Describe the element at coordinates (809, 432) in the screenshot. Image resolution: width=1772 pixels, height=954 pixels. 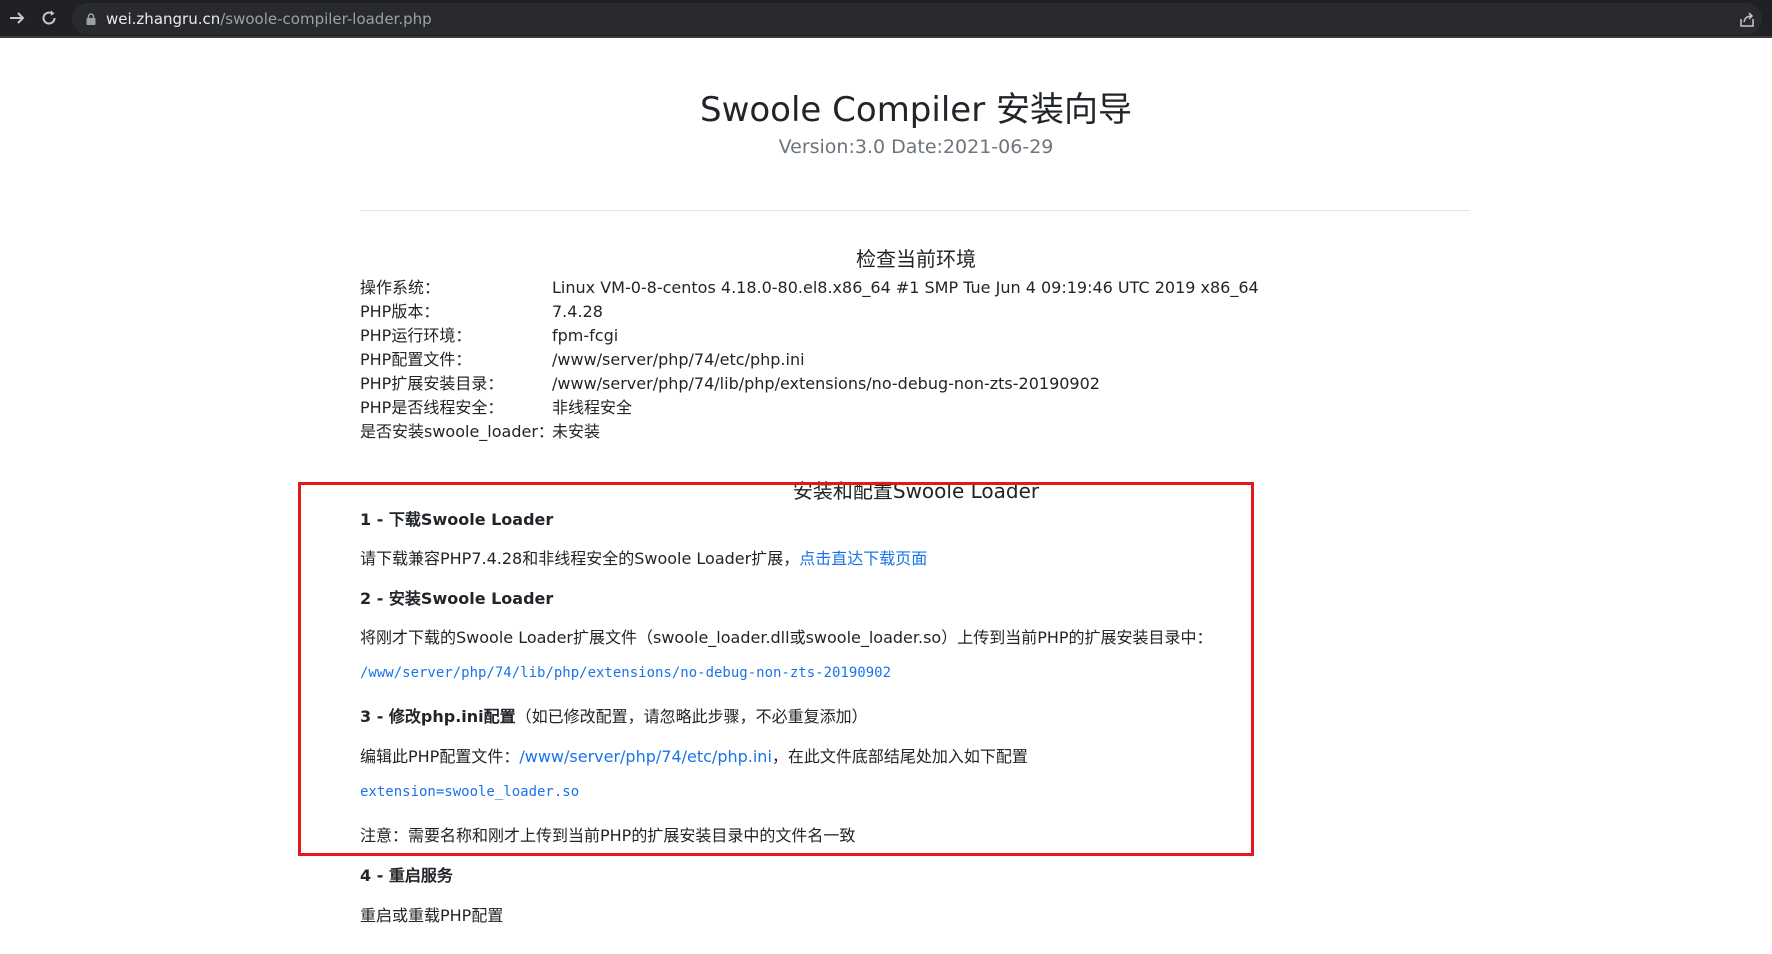
I see `env-row-loader-installed: 是否安装swoole_loader：未安装` at that location.